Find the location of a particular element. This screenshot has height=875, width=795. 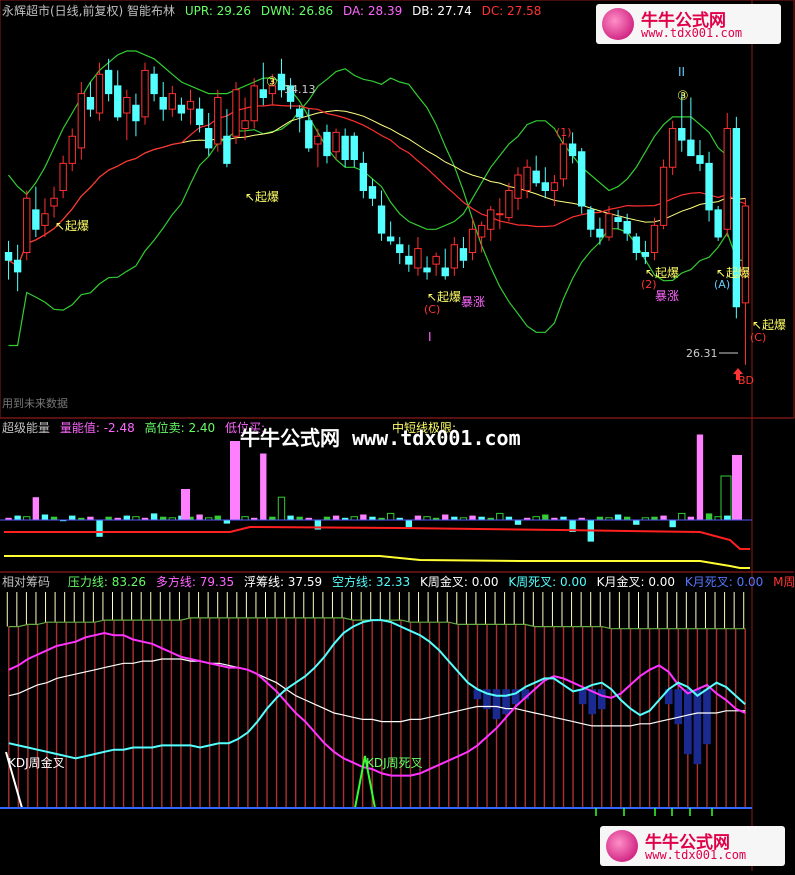

cow-logo-icon-bottom is located at coordinates (622, 846).